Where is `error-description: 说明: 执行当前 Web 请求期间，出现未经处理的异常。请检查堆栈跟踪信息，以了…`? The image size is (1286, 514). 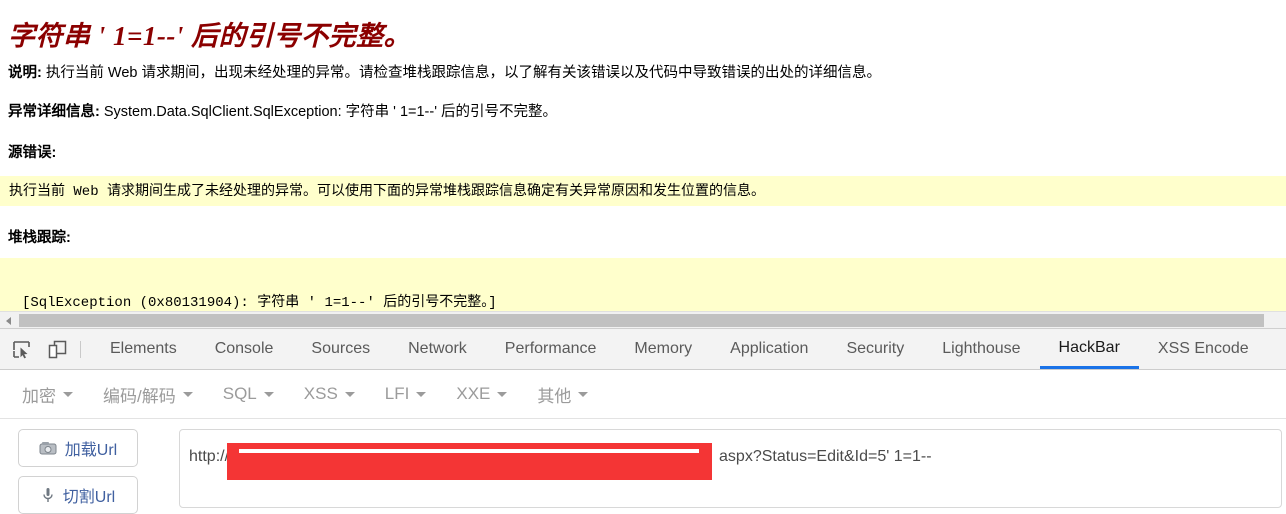
error-description: 说明: 执行当前 Web 请求期间，出现未经处理的异常。请检查堆栈跟踪信息，以了… is located at coordinates (444, 73).